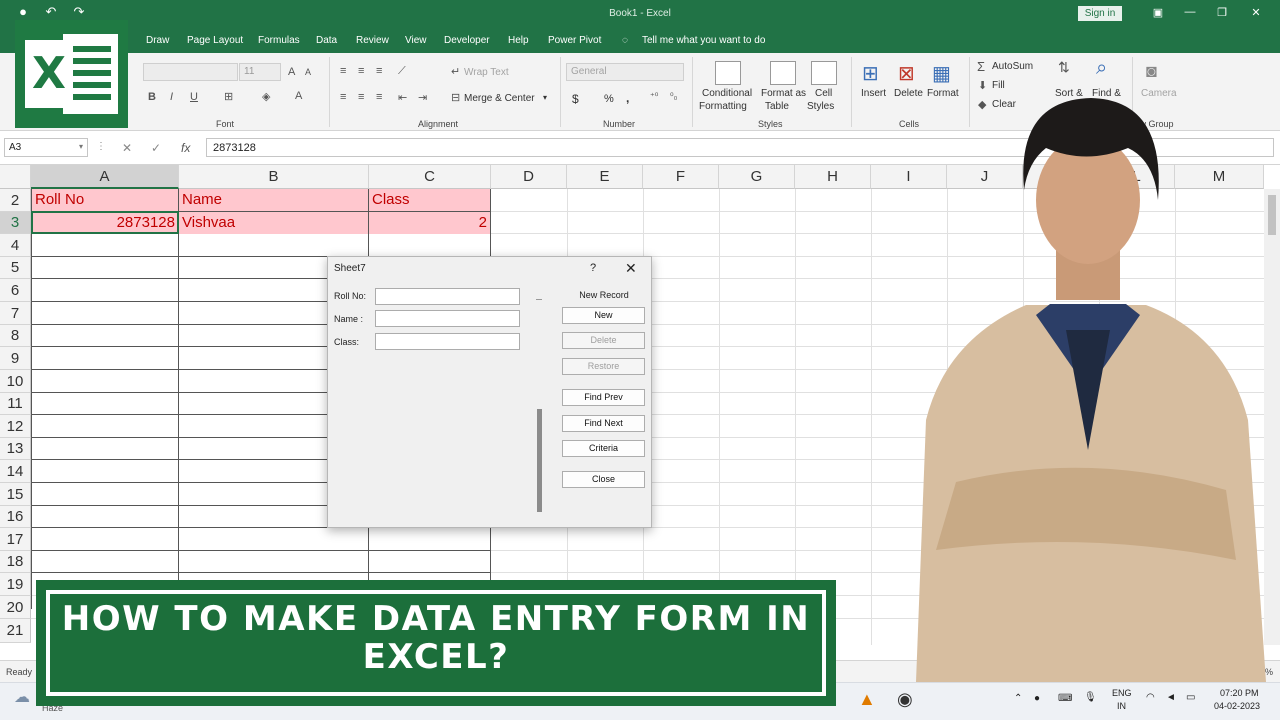  Describe the element at coordinates (833, 177) in the screenshot. I see `column-header-h: H` at that location.